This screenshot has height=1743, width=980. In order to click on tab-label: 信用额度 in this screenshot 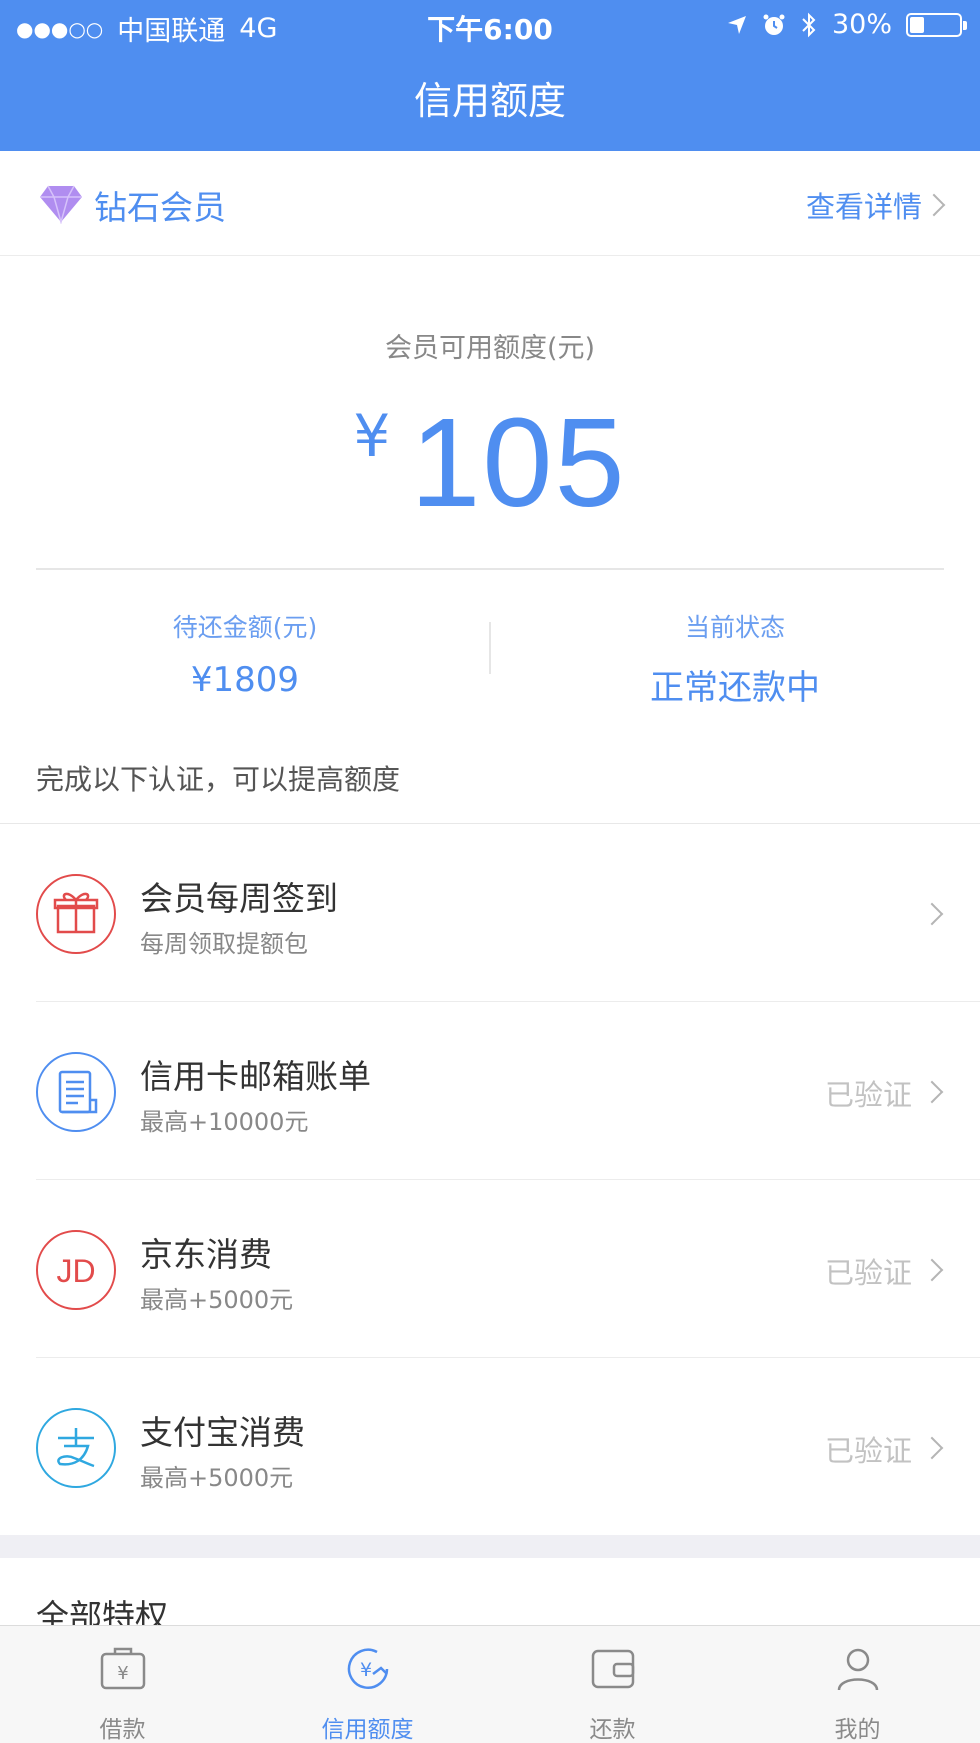, I will do `click(367, 1730)`.